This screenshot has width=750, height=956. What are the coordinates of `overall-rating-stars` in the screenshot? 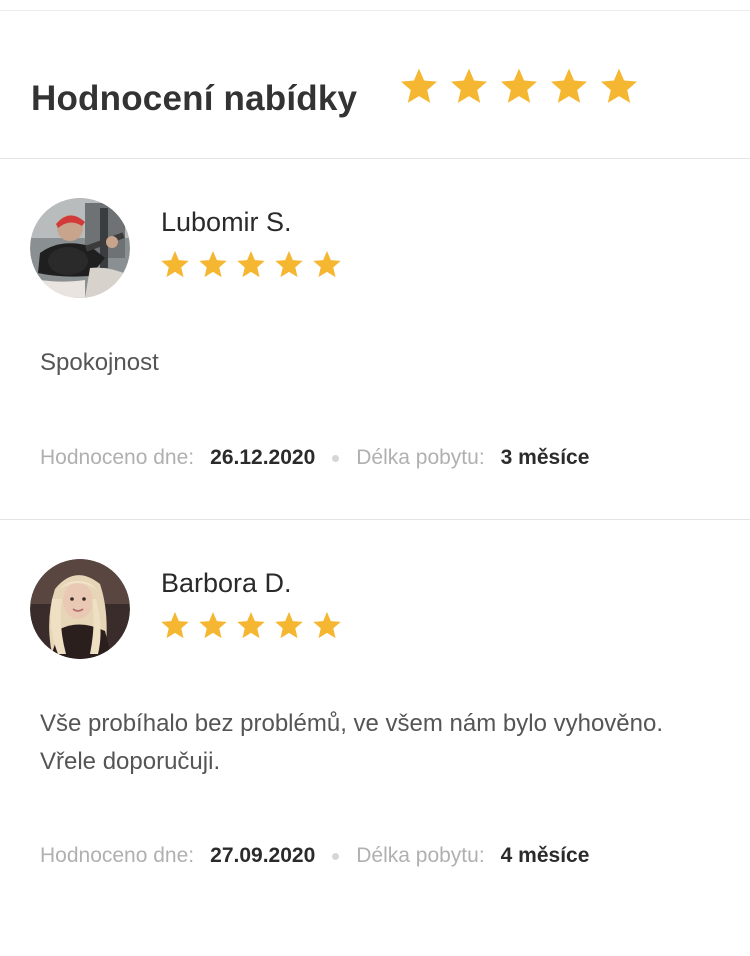 It's located at (523, 87).